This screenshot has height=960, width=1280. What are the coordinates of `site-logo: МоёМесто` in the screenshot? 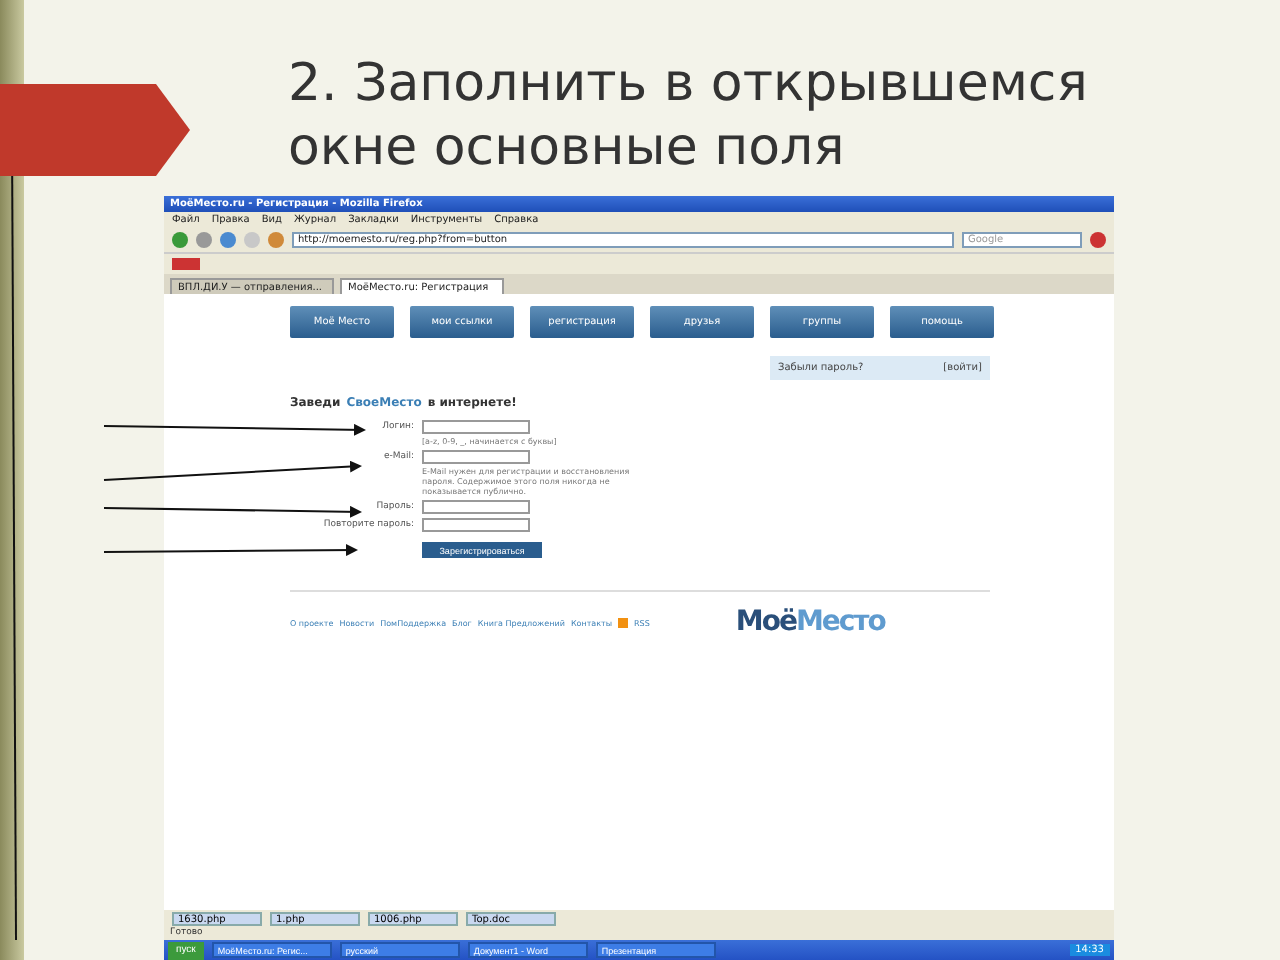 It's located at (810, 622).